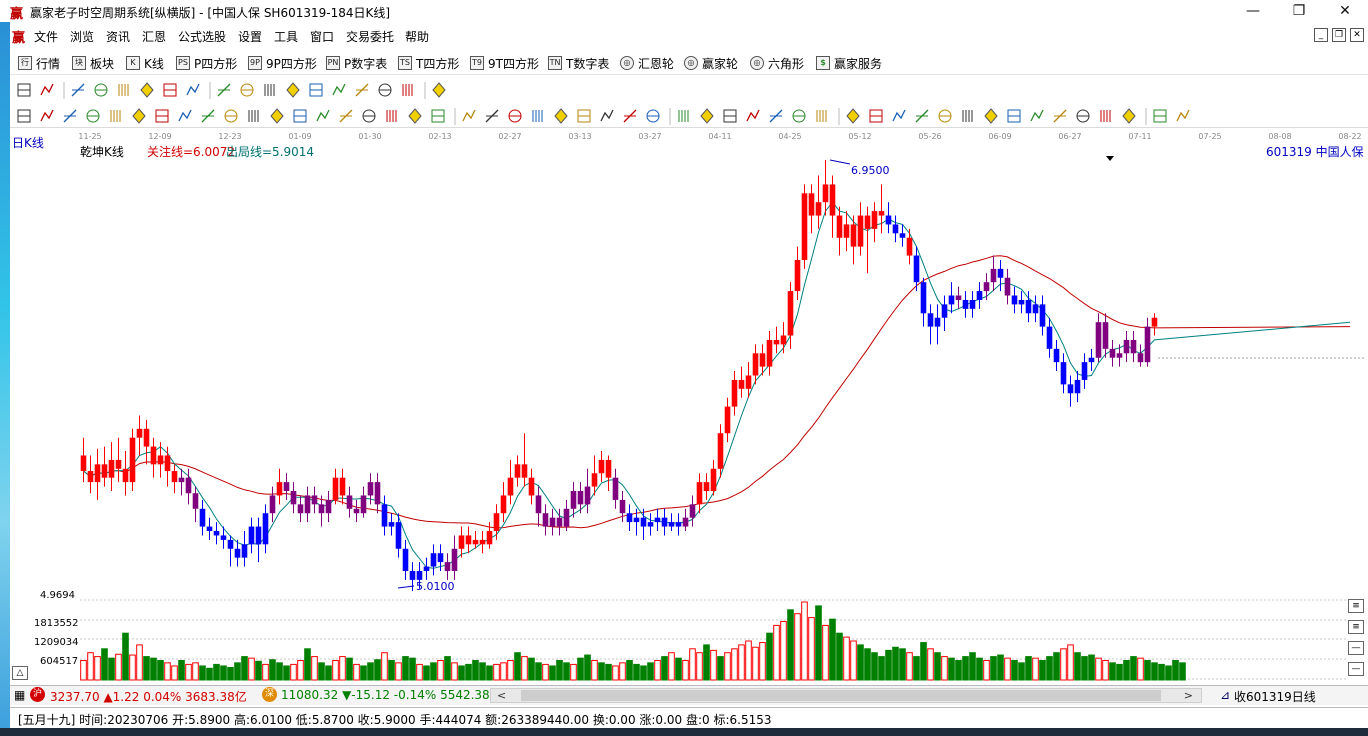 This screenshot has height=736, width=1368. What do you see at coordinates (630, 116) in the screenshot?
I see `toolbar3-tool-26-icon` at bounding box center [630, 116].